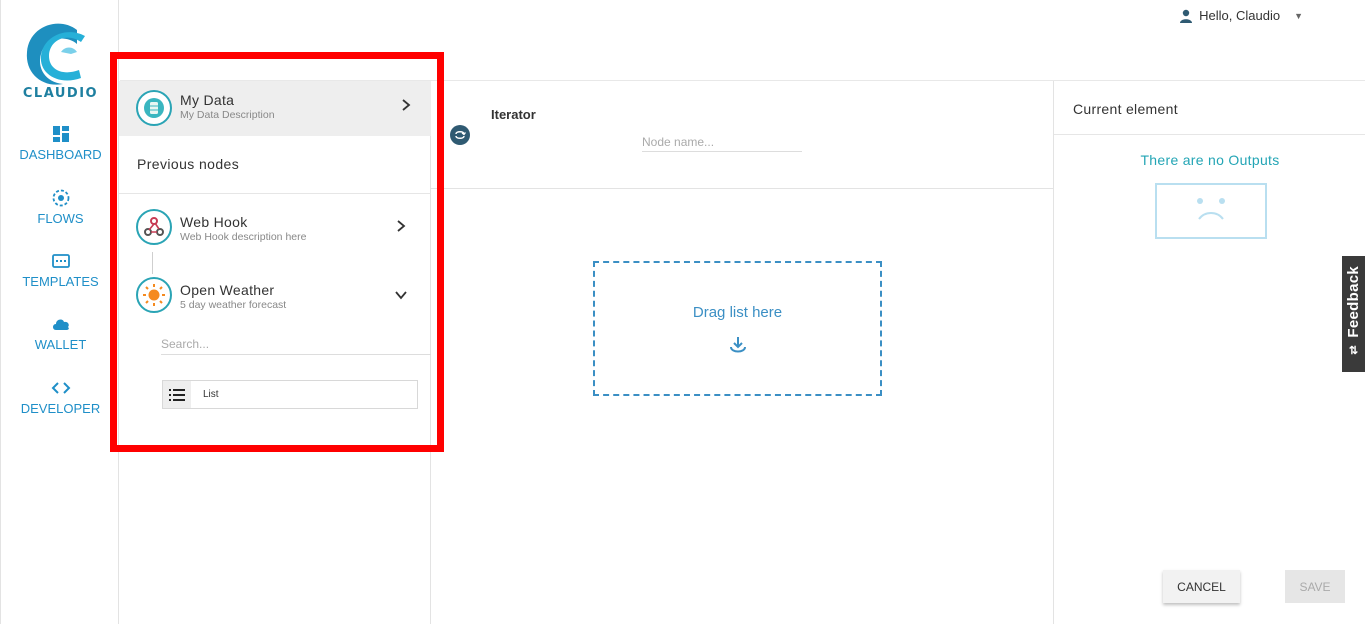 The height and width of the screenshot is (624, 1365). Describe the element at coordinates (275, 108) in the screenshot. I see `my-data-item: My Data My Data Description` at that location.